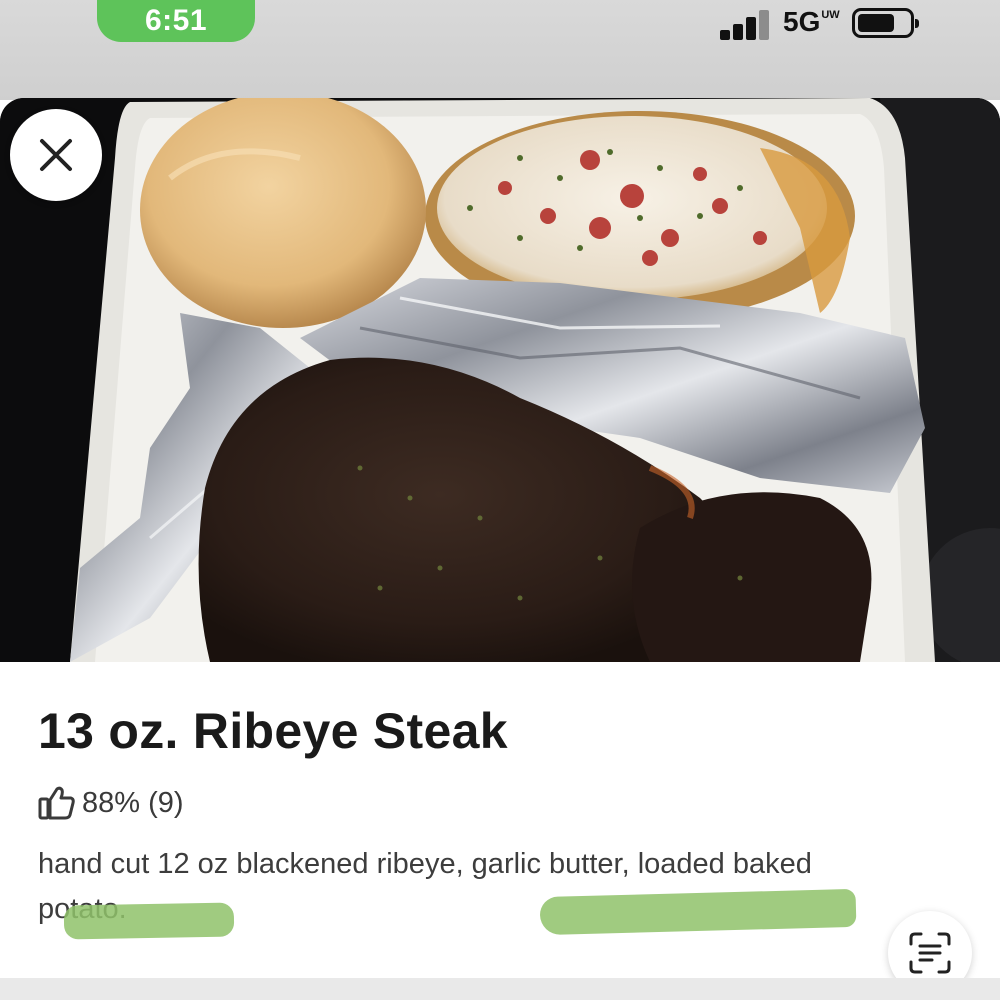 The height and width of the screenshot is (1000, 1000). What do you see at coordinates (830, 15) in the screenshot?
I see `network-badge: UW` at bounding box center [830, 15].